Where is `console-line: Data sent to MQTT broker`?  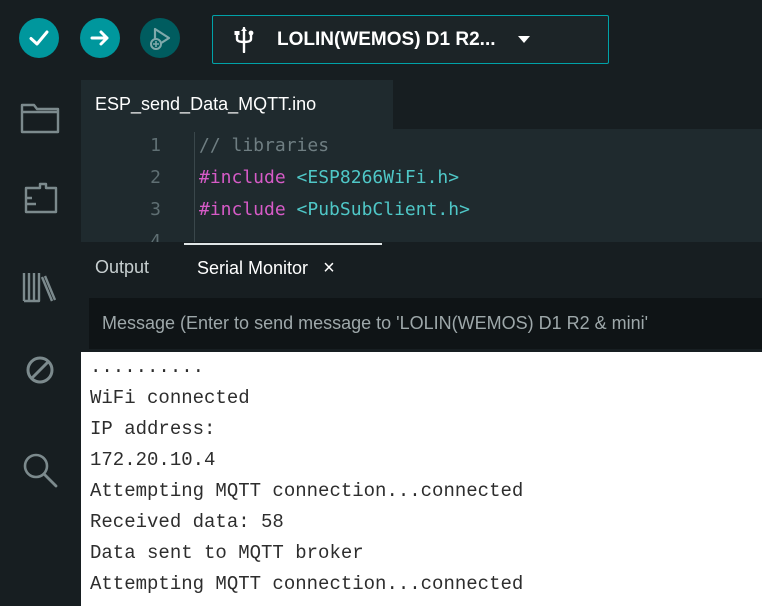
console-line: Data sent to MQTT broker is located at coordinates (227, 553).